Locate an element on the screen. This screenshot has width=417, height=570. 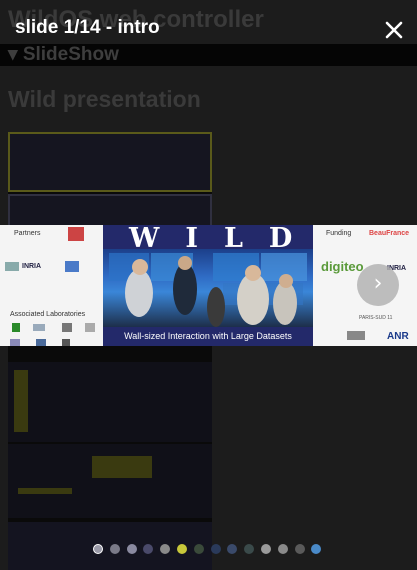
people-at-wall-graphic is located at coordinates (208, 290).